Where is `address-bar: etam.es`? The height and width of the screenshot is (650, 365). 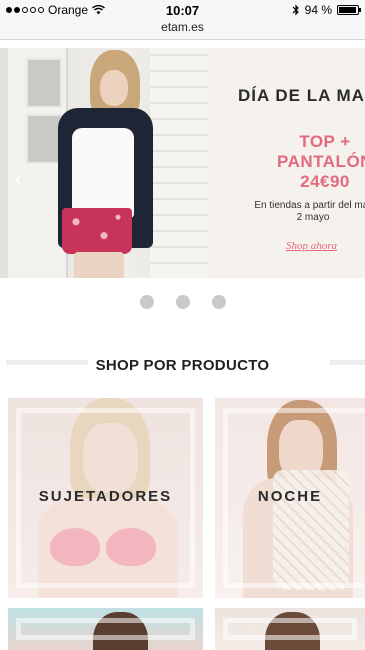 address-bar: etam.es is located at coordinates (182, 30).